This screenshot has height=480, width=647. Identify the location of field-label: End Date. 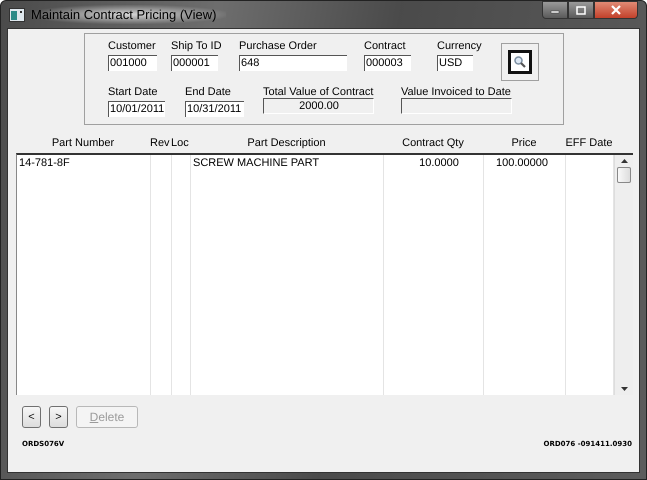
(208, 92).